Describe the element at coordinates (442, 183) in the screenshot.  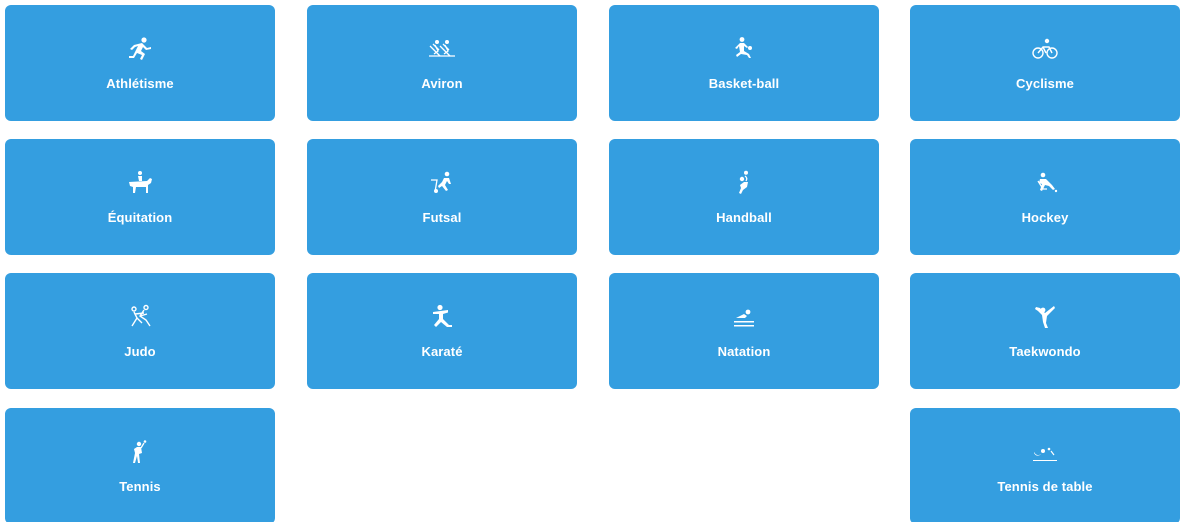
I see `futsal-icon` at that location.